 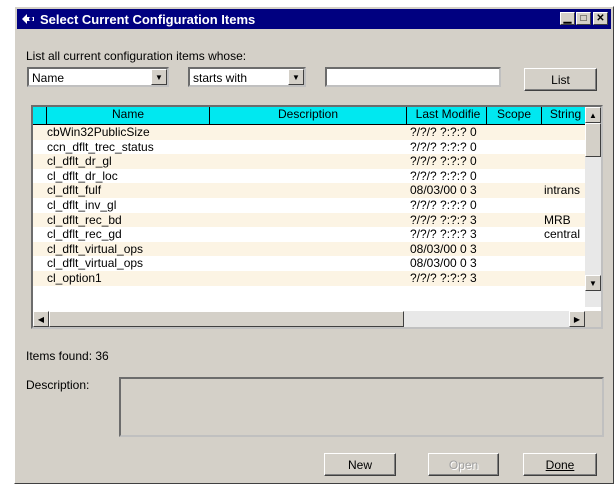 I want to click on column-header-last-modified: Last Modifie, so click(x=447, y=116).